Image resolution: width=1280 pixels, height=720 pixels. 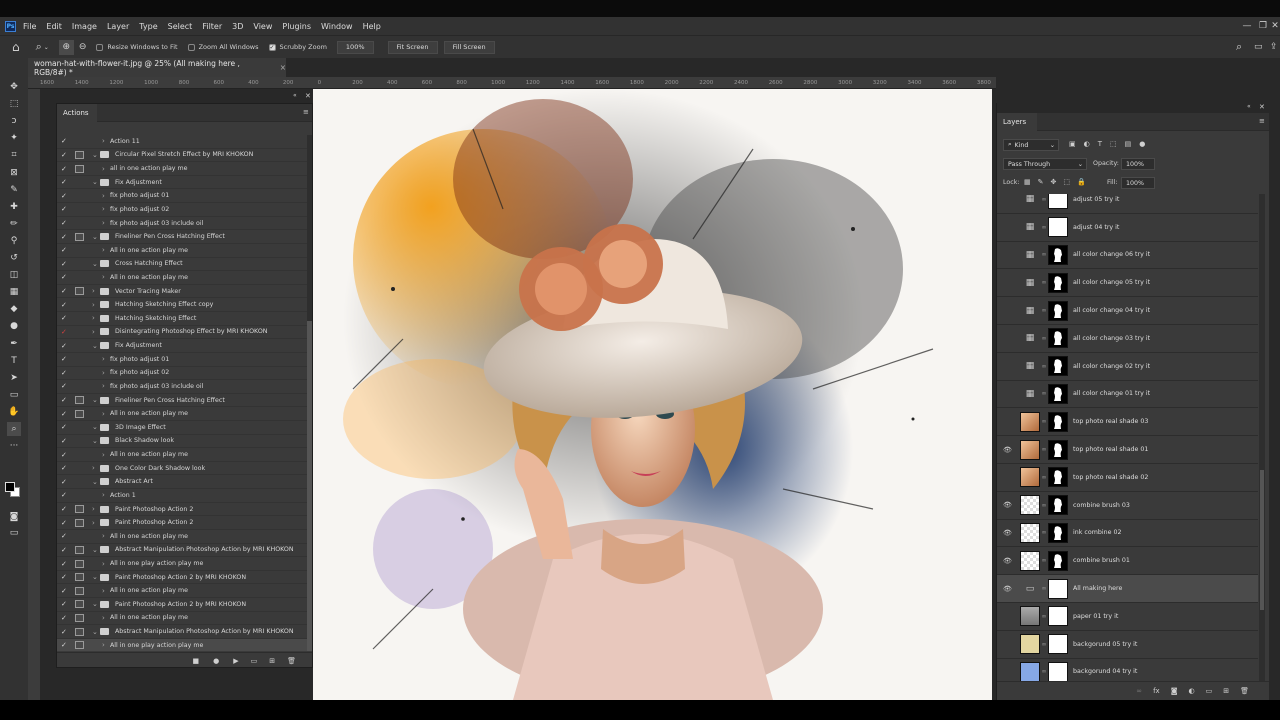 What do you see at coordinates (1127, 645) in the screenshot?
I see `layer-row: ∞ backgorund 05 try it` at bounding box center [1127, 645].